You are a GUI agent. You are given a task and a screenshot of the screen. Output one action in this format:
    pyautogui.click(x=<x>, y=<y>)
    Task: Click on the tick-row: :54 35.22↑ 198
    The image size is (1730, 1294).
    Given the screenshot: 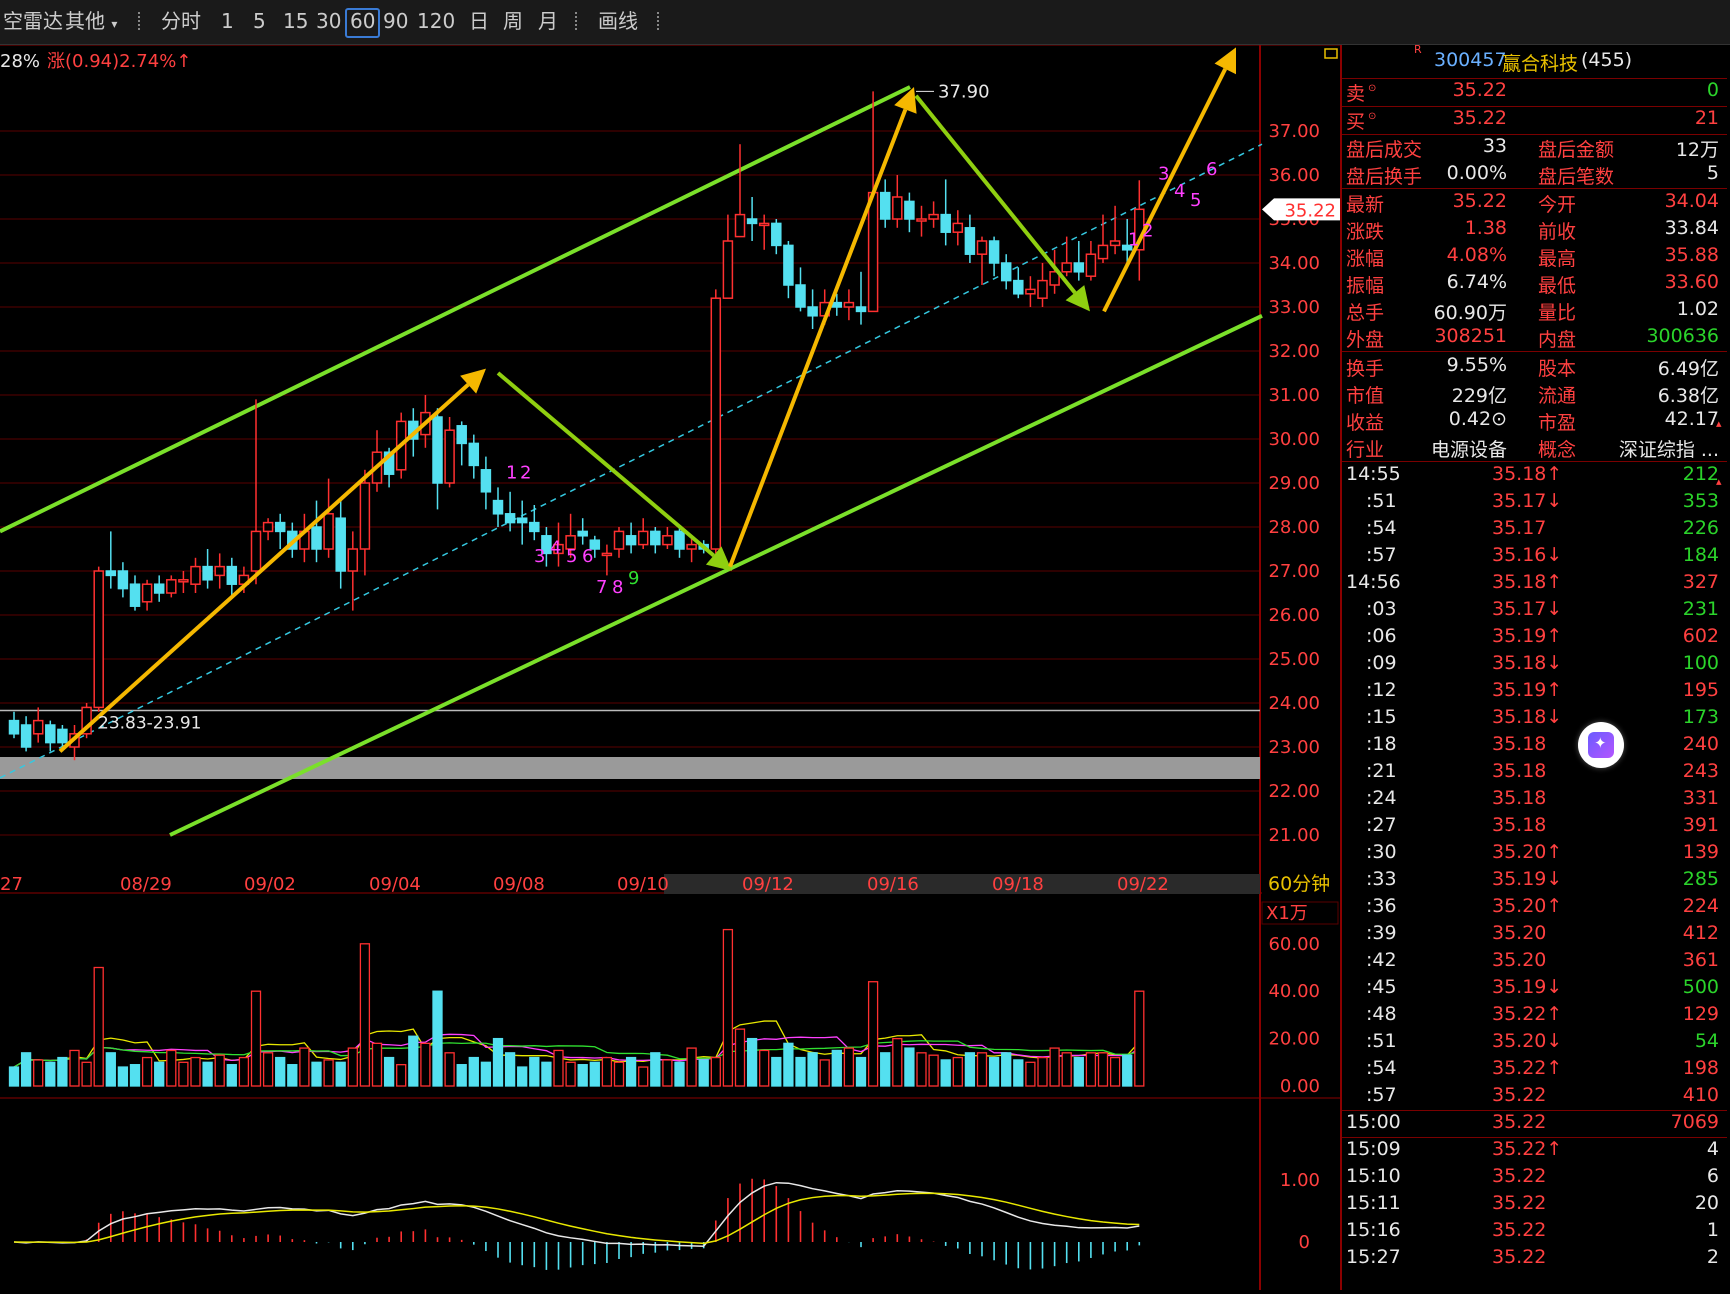 What is the action you would take?
    pyautogui.click(x=1534, y=1070)
    